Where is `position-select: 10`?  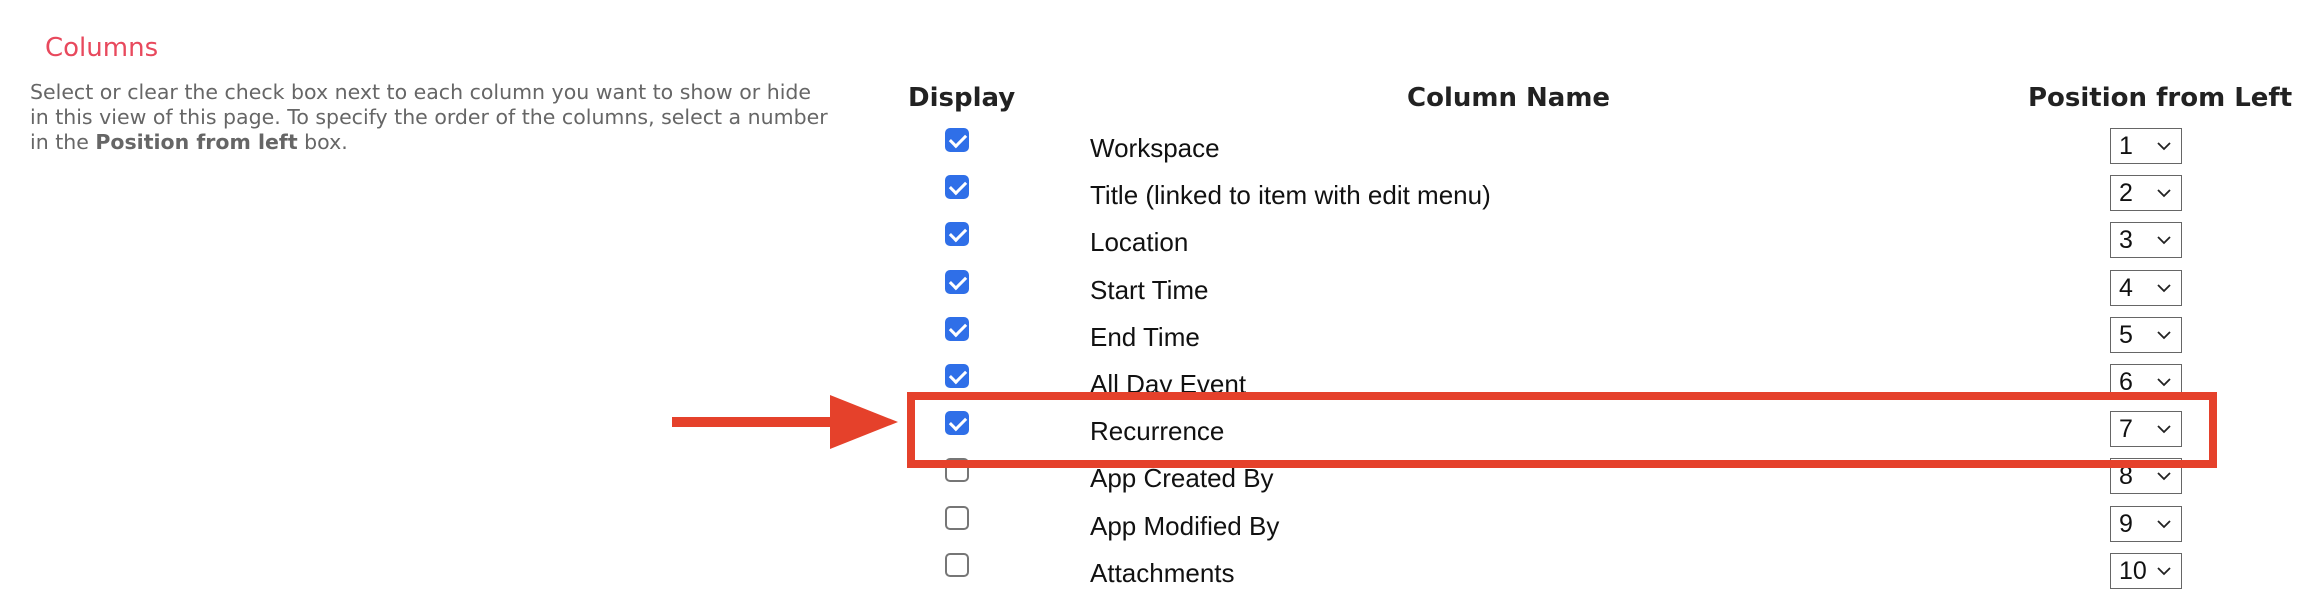
position-select: 10 is located at coordinates (2146, 570).